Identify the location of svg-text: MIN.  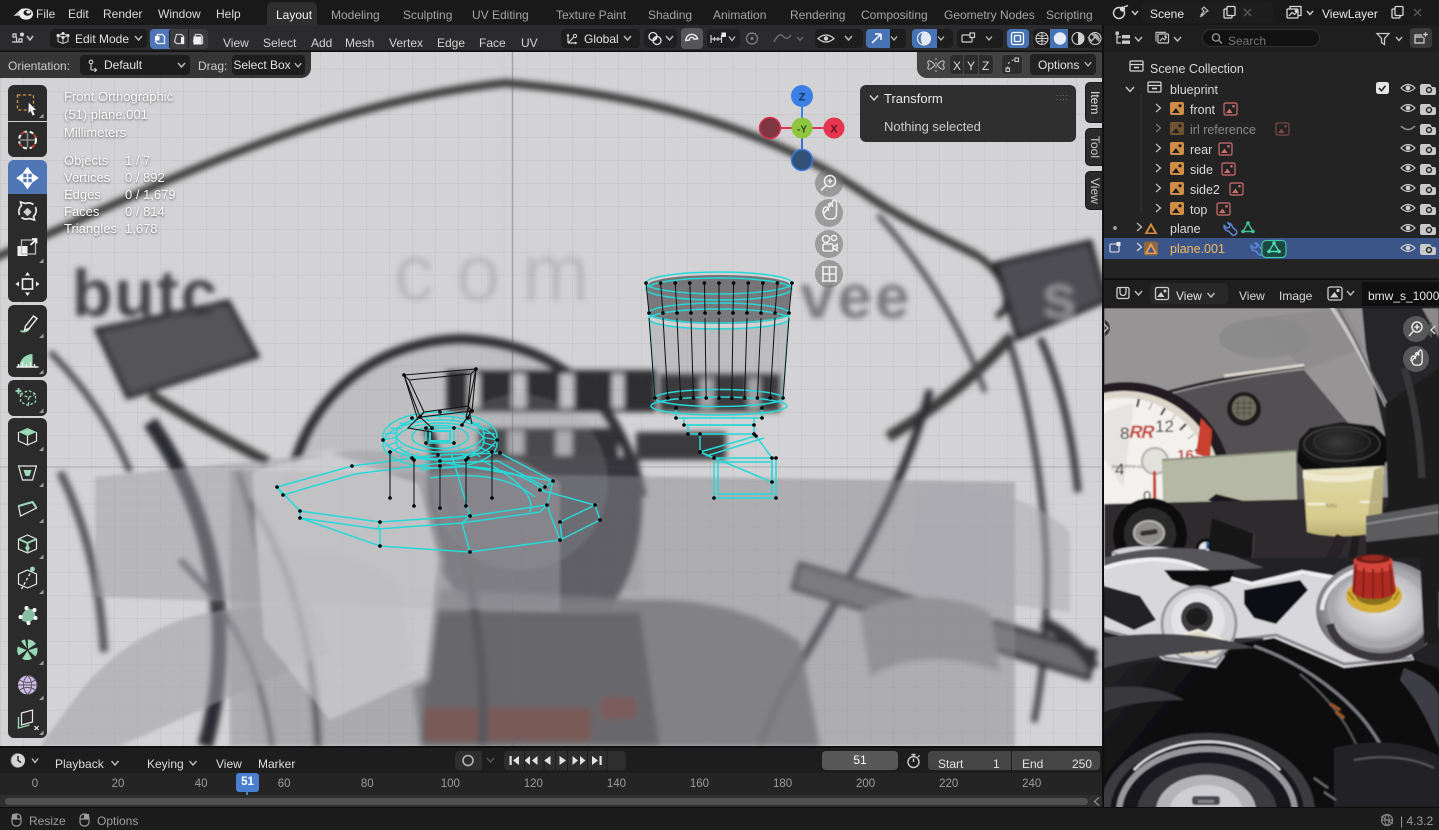
(1331, 507).